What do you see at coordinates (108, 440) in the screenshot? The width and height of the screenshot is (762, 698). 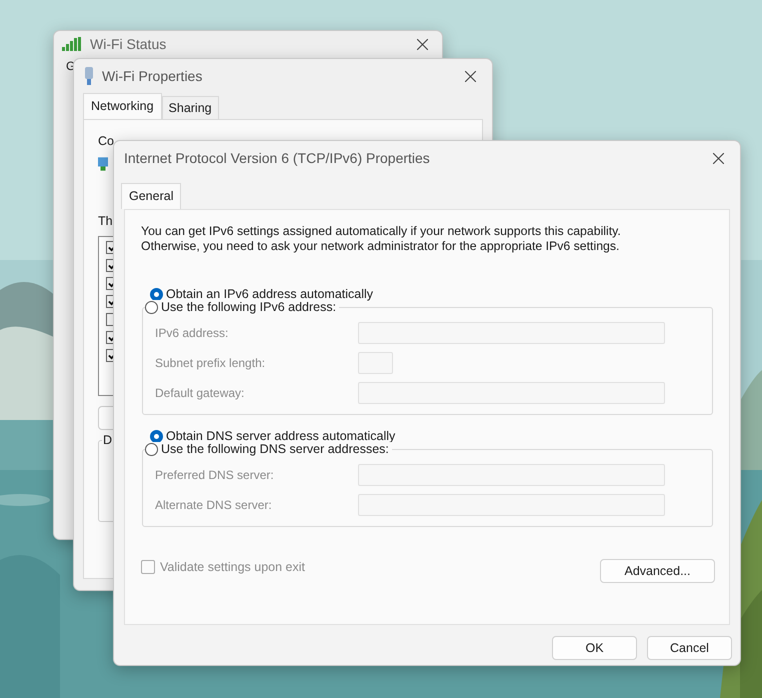 I see `group-label: D` at bounding box center [108, 440].